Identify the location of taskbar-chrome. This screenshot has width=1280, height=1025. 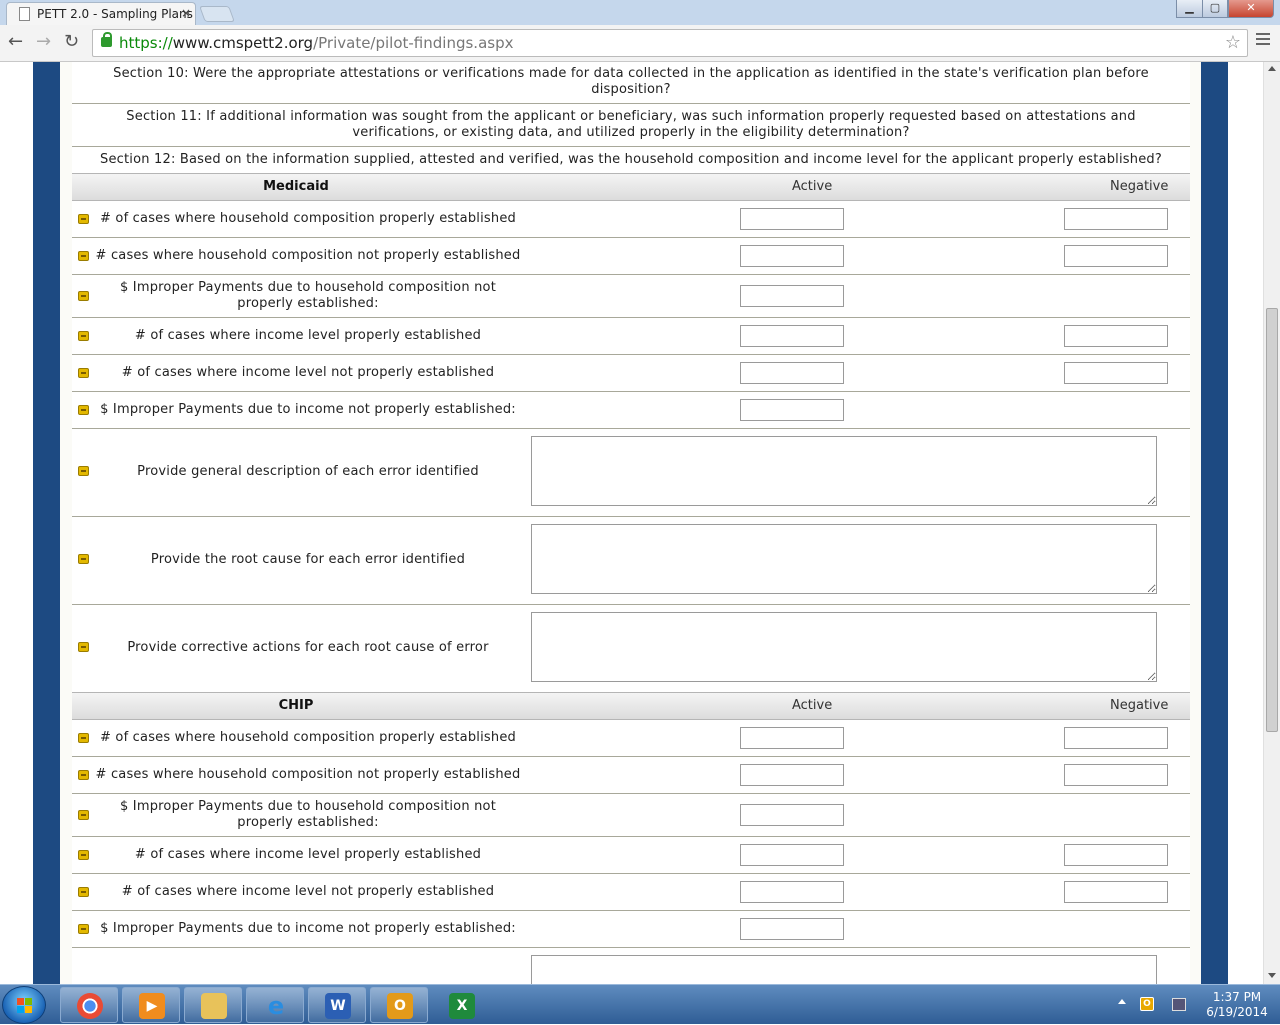
(89, 1005).